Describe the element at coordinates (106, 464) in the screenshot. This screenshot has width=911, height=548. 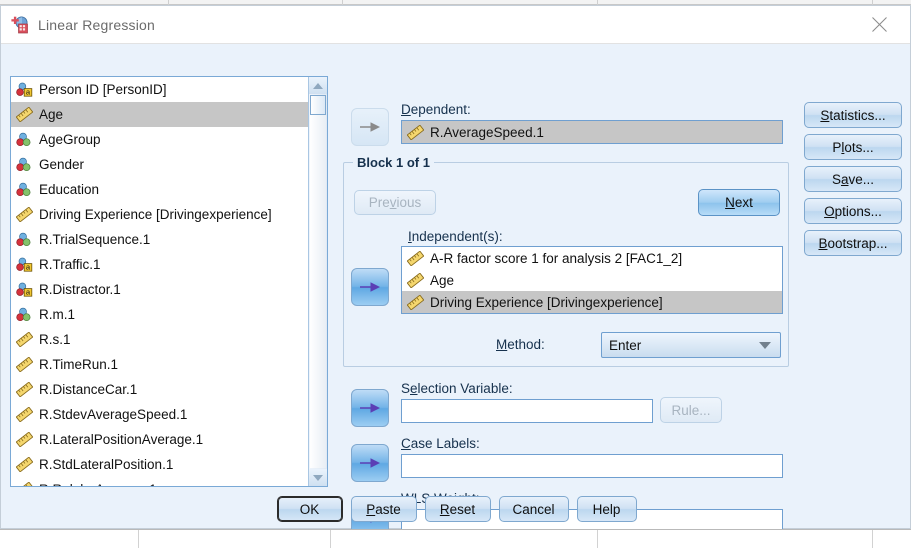
I see `variable-label: R.StdLateralPosition.1` at that location.